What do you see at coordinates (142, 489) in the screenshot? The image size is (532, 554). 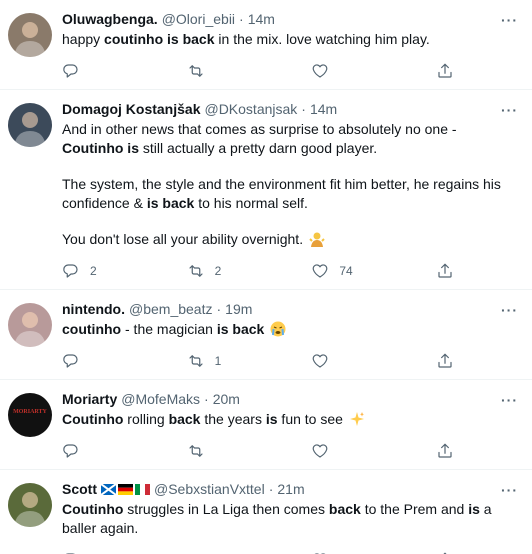 I see `italy-flag-icon` at bounding box center [142, 489].